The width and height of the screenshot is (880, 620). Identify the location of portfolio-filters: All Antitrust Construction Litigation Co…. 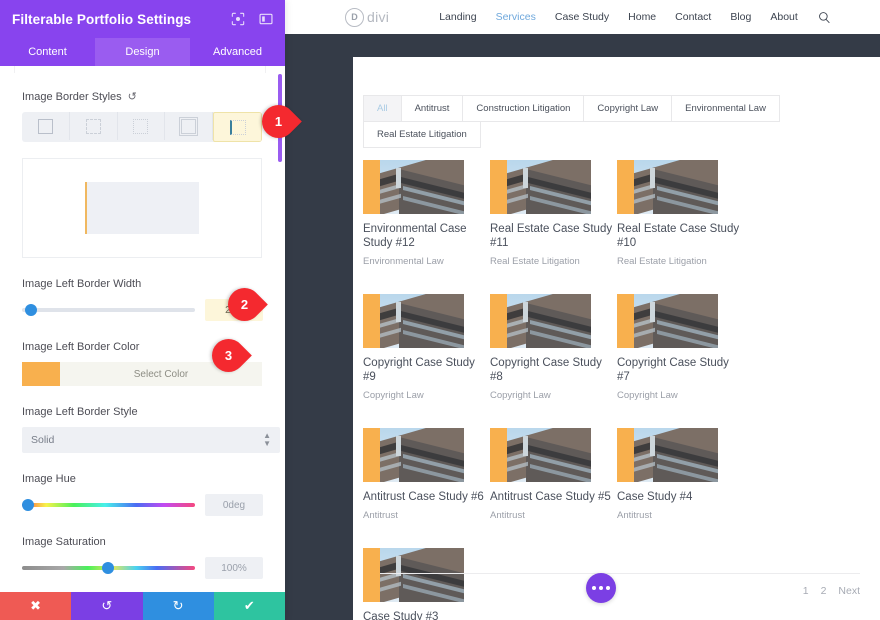
(600, 121).